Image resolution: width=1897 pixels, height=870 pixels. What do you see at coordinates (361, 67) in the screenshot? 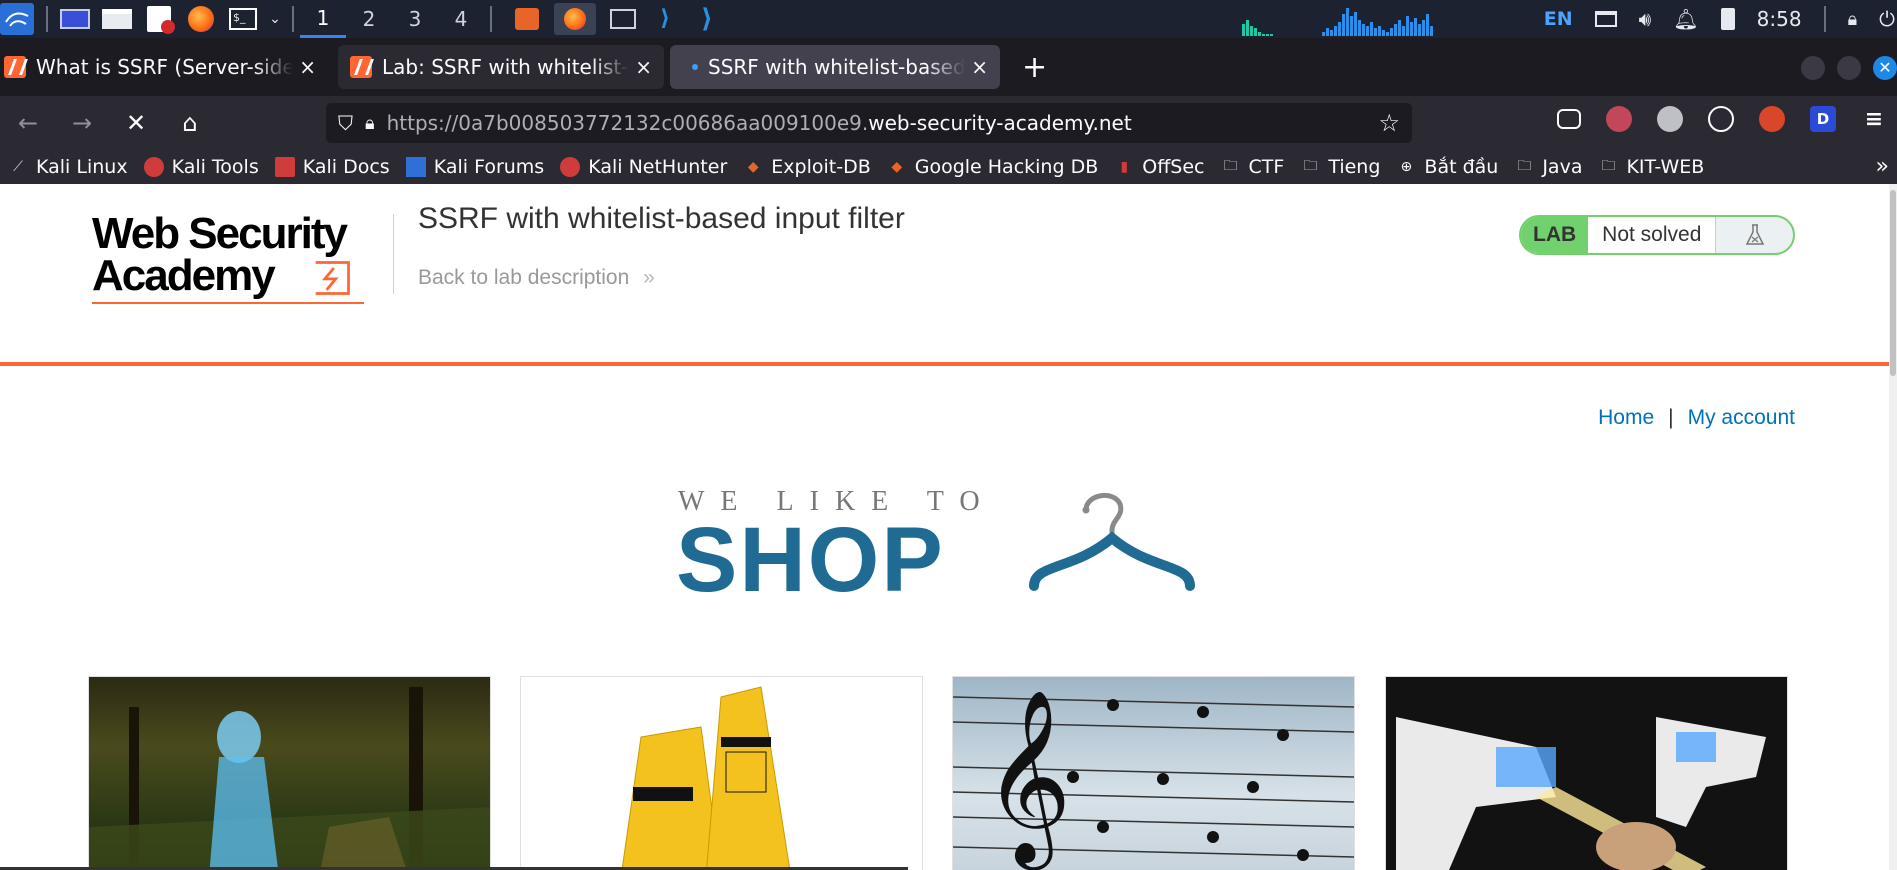
I see `portswigger-favicon-icon` at bounding box center [361, 67].